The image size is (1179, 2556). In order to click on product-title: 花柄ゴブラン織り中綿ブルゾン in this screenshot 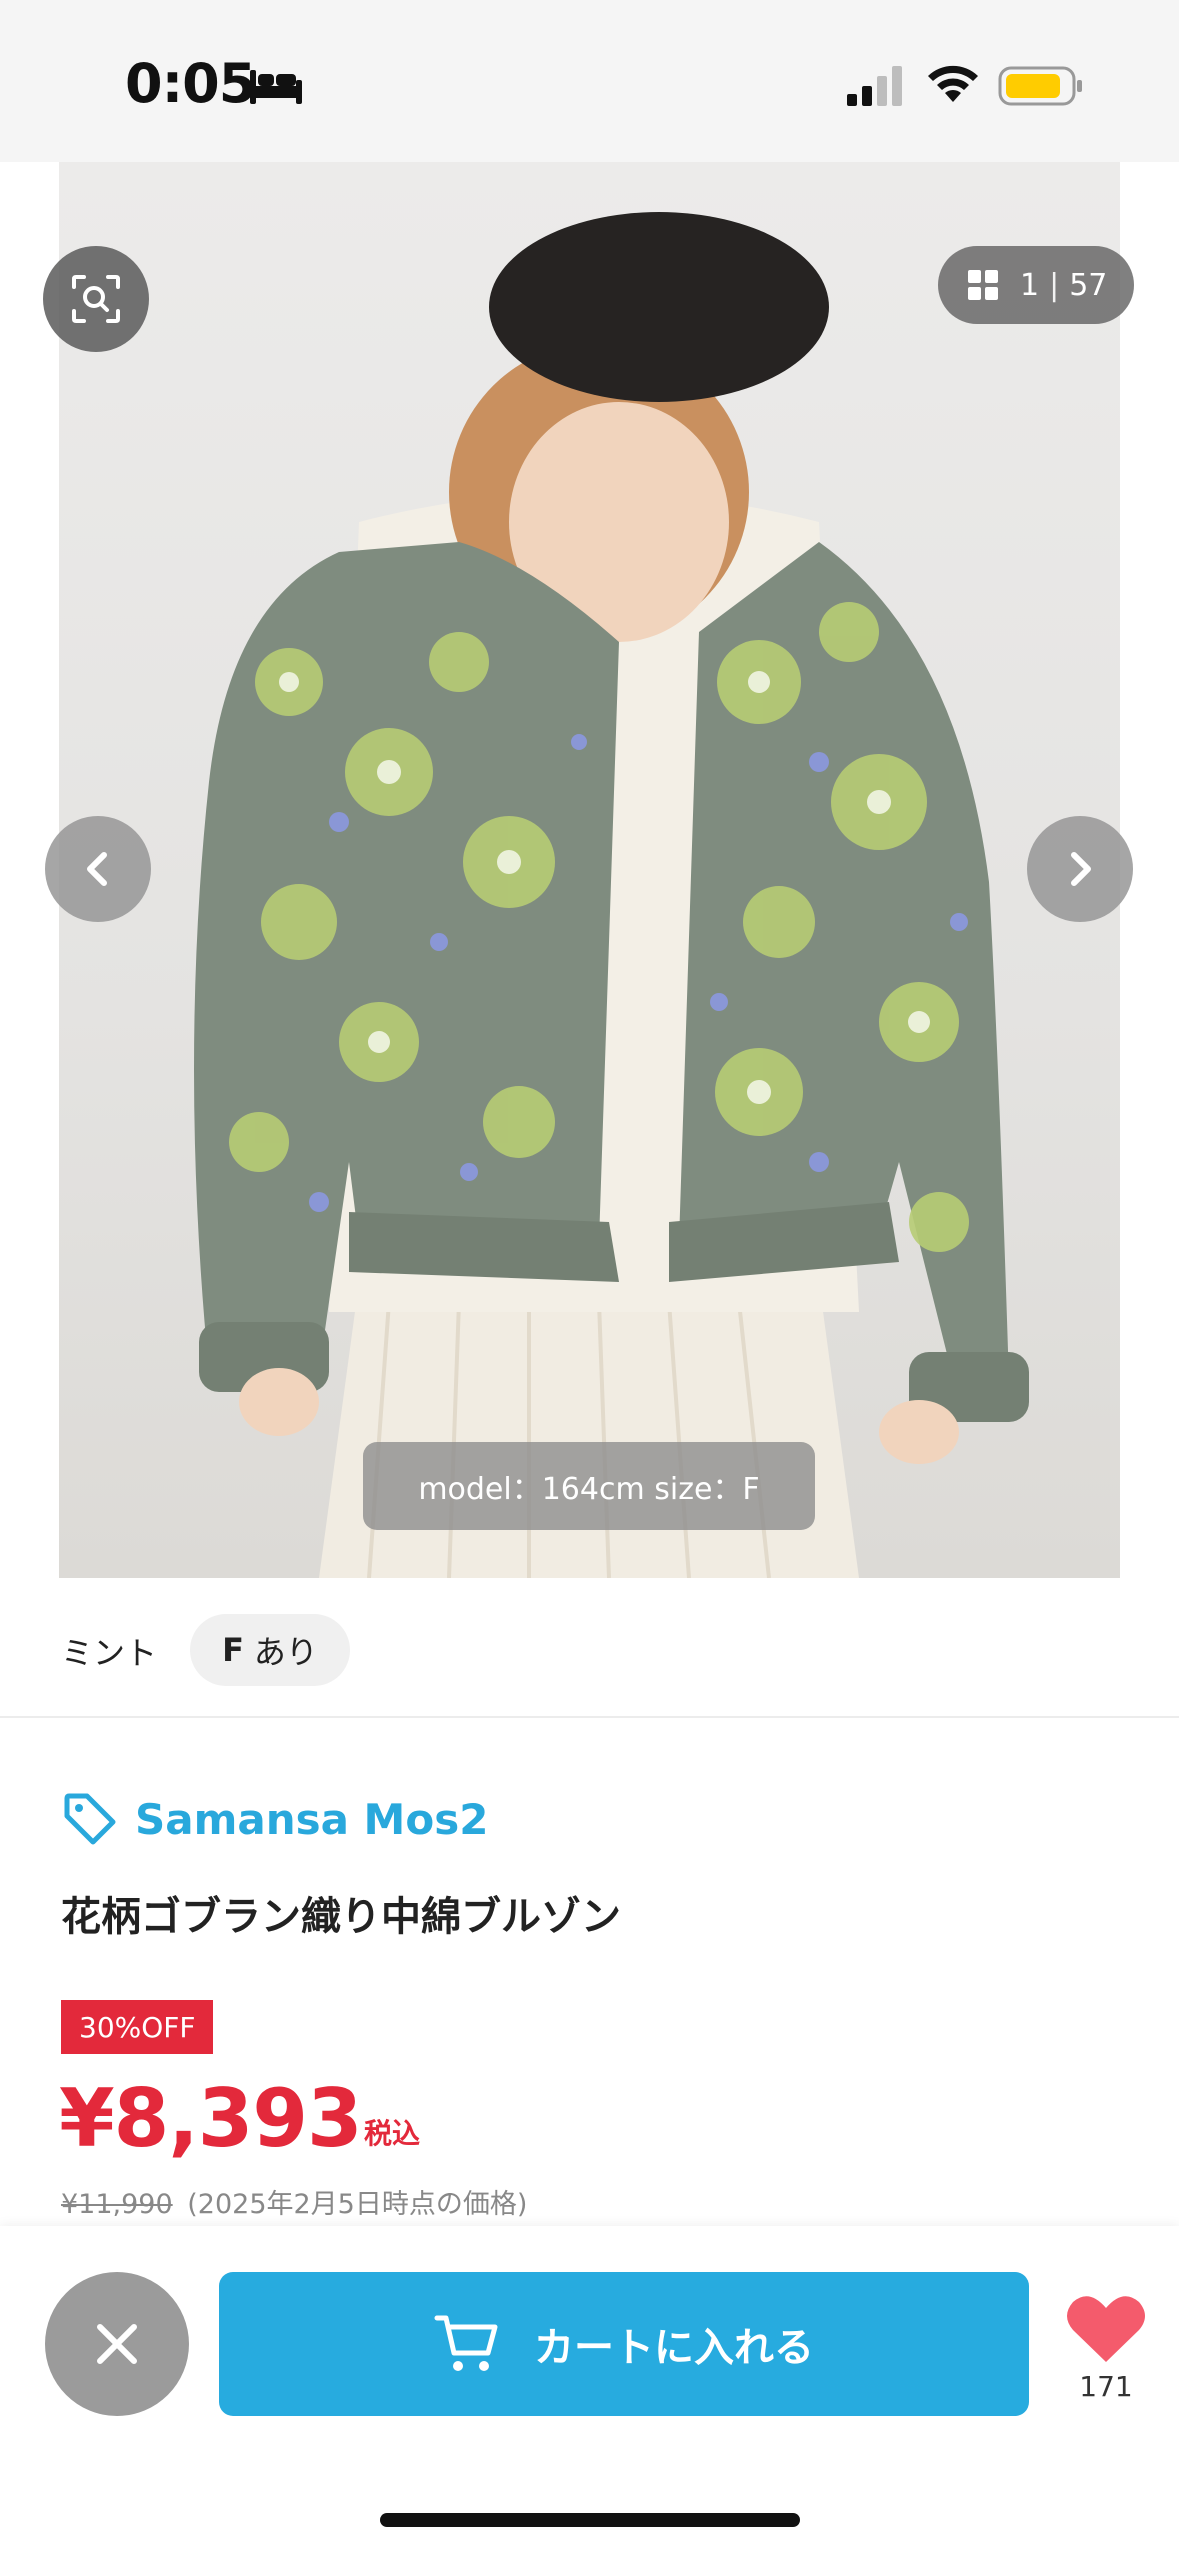, I will do `click(341, 1917)`.